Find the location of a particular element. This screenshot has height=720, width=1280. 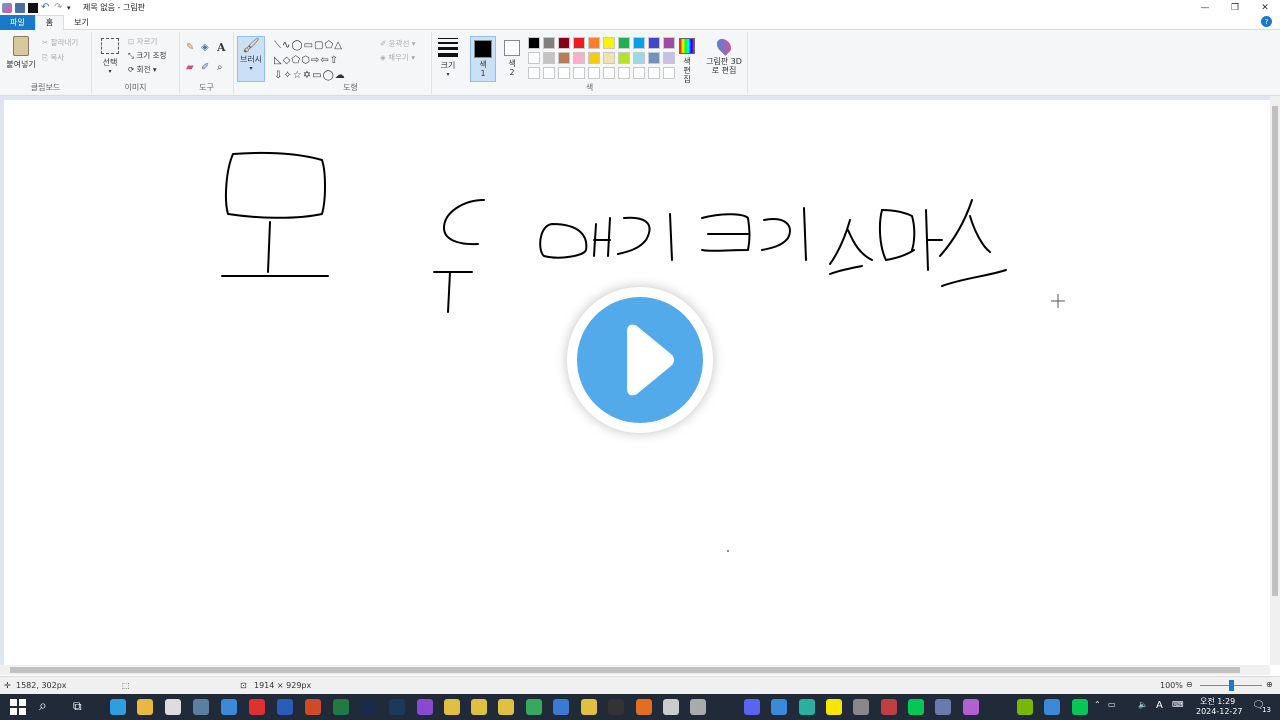

fill-button: ◈ 채우기 ▾ is located at coordinates (397, 57).